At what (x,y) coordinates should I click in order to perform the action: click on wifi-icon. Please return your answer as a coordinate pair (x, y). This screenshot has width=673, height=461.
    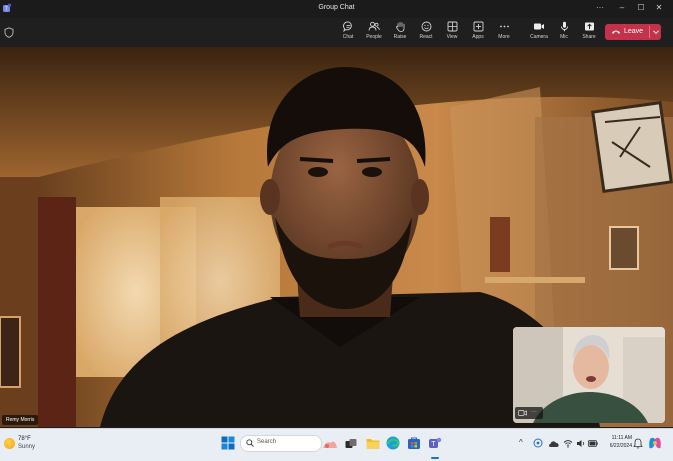
    Looking at the image, I should click on (568, 443).